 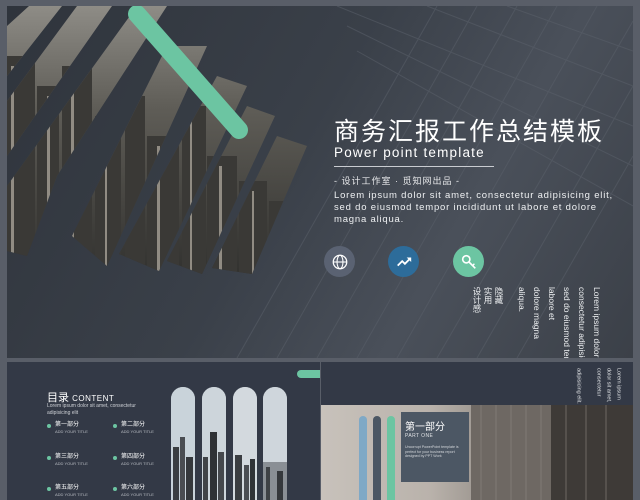 I want to click on vertical-text: labore et, so click(x=552, y=304).